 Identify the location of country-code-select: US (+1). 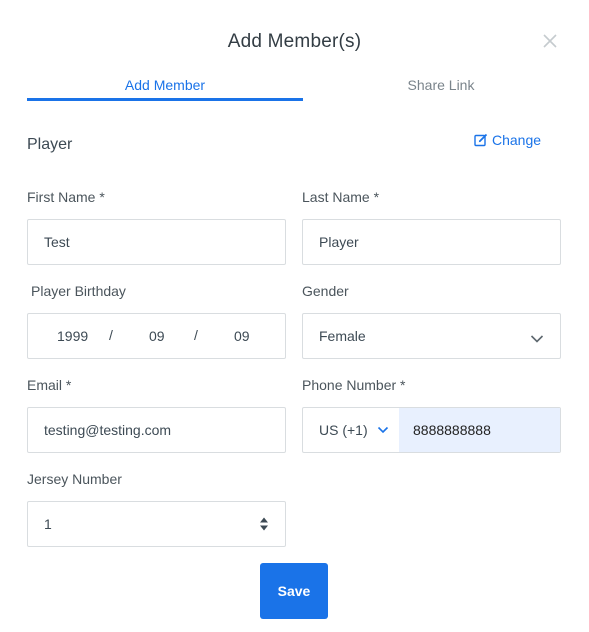
(351, 430).